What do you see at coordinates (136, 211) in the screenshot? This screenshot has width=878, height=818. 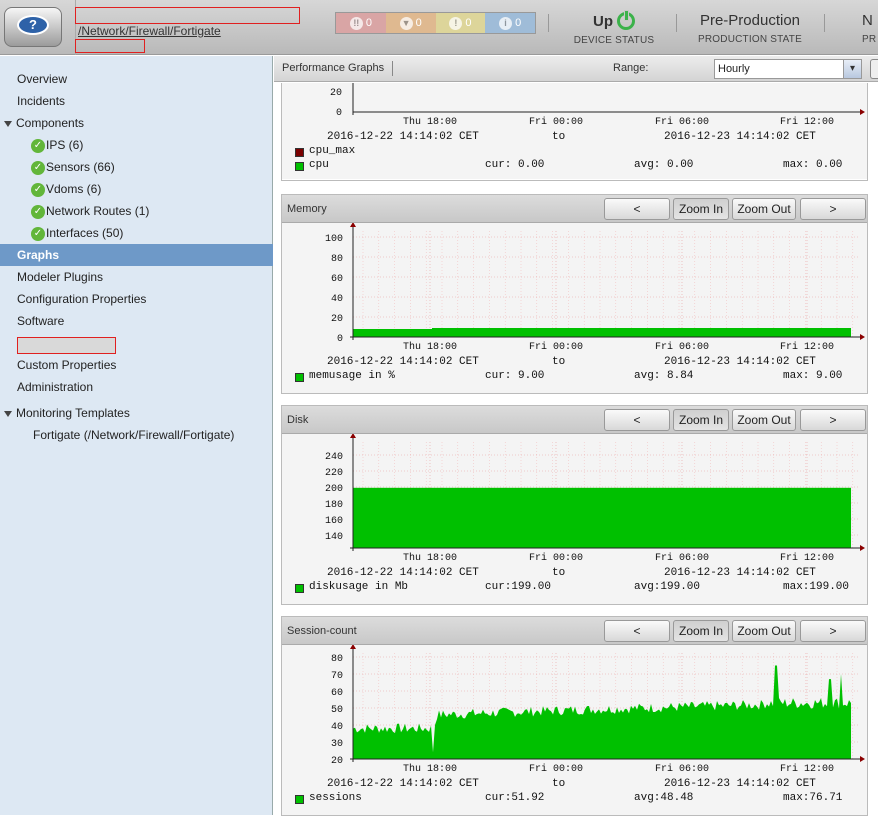 I see `sidebar-item-network-routes: ✓ Network Routes (1)` at bounding box center [136, 211].